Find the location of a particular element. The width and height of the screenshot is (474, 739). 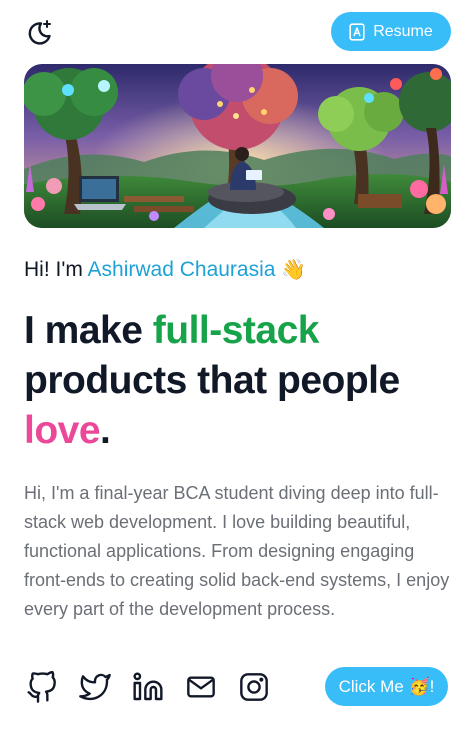

social-links is located at coordinates (148, 687).